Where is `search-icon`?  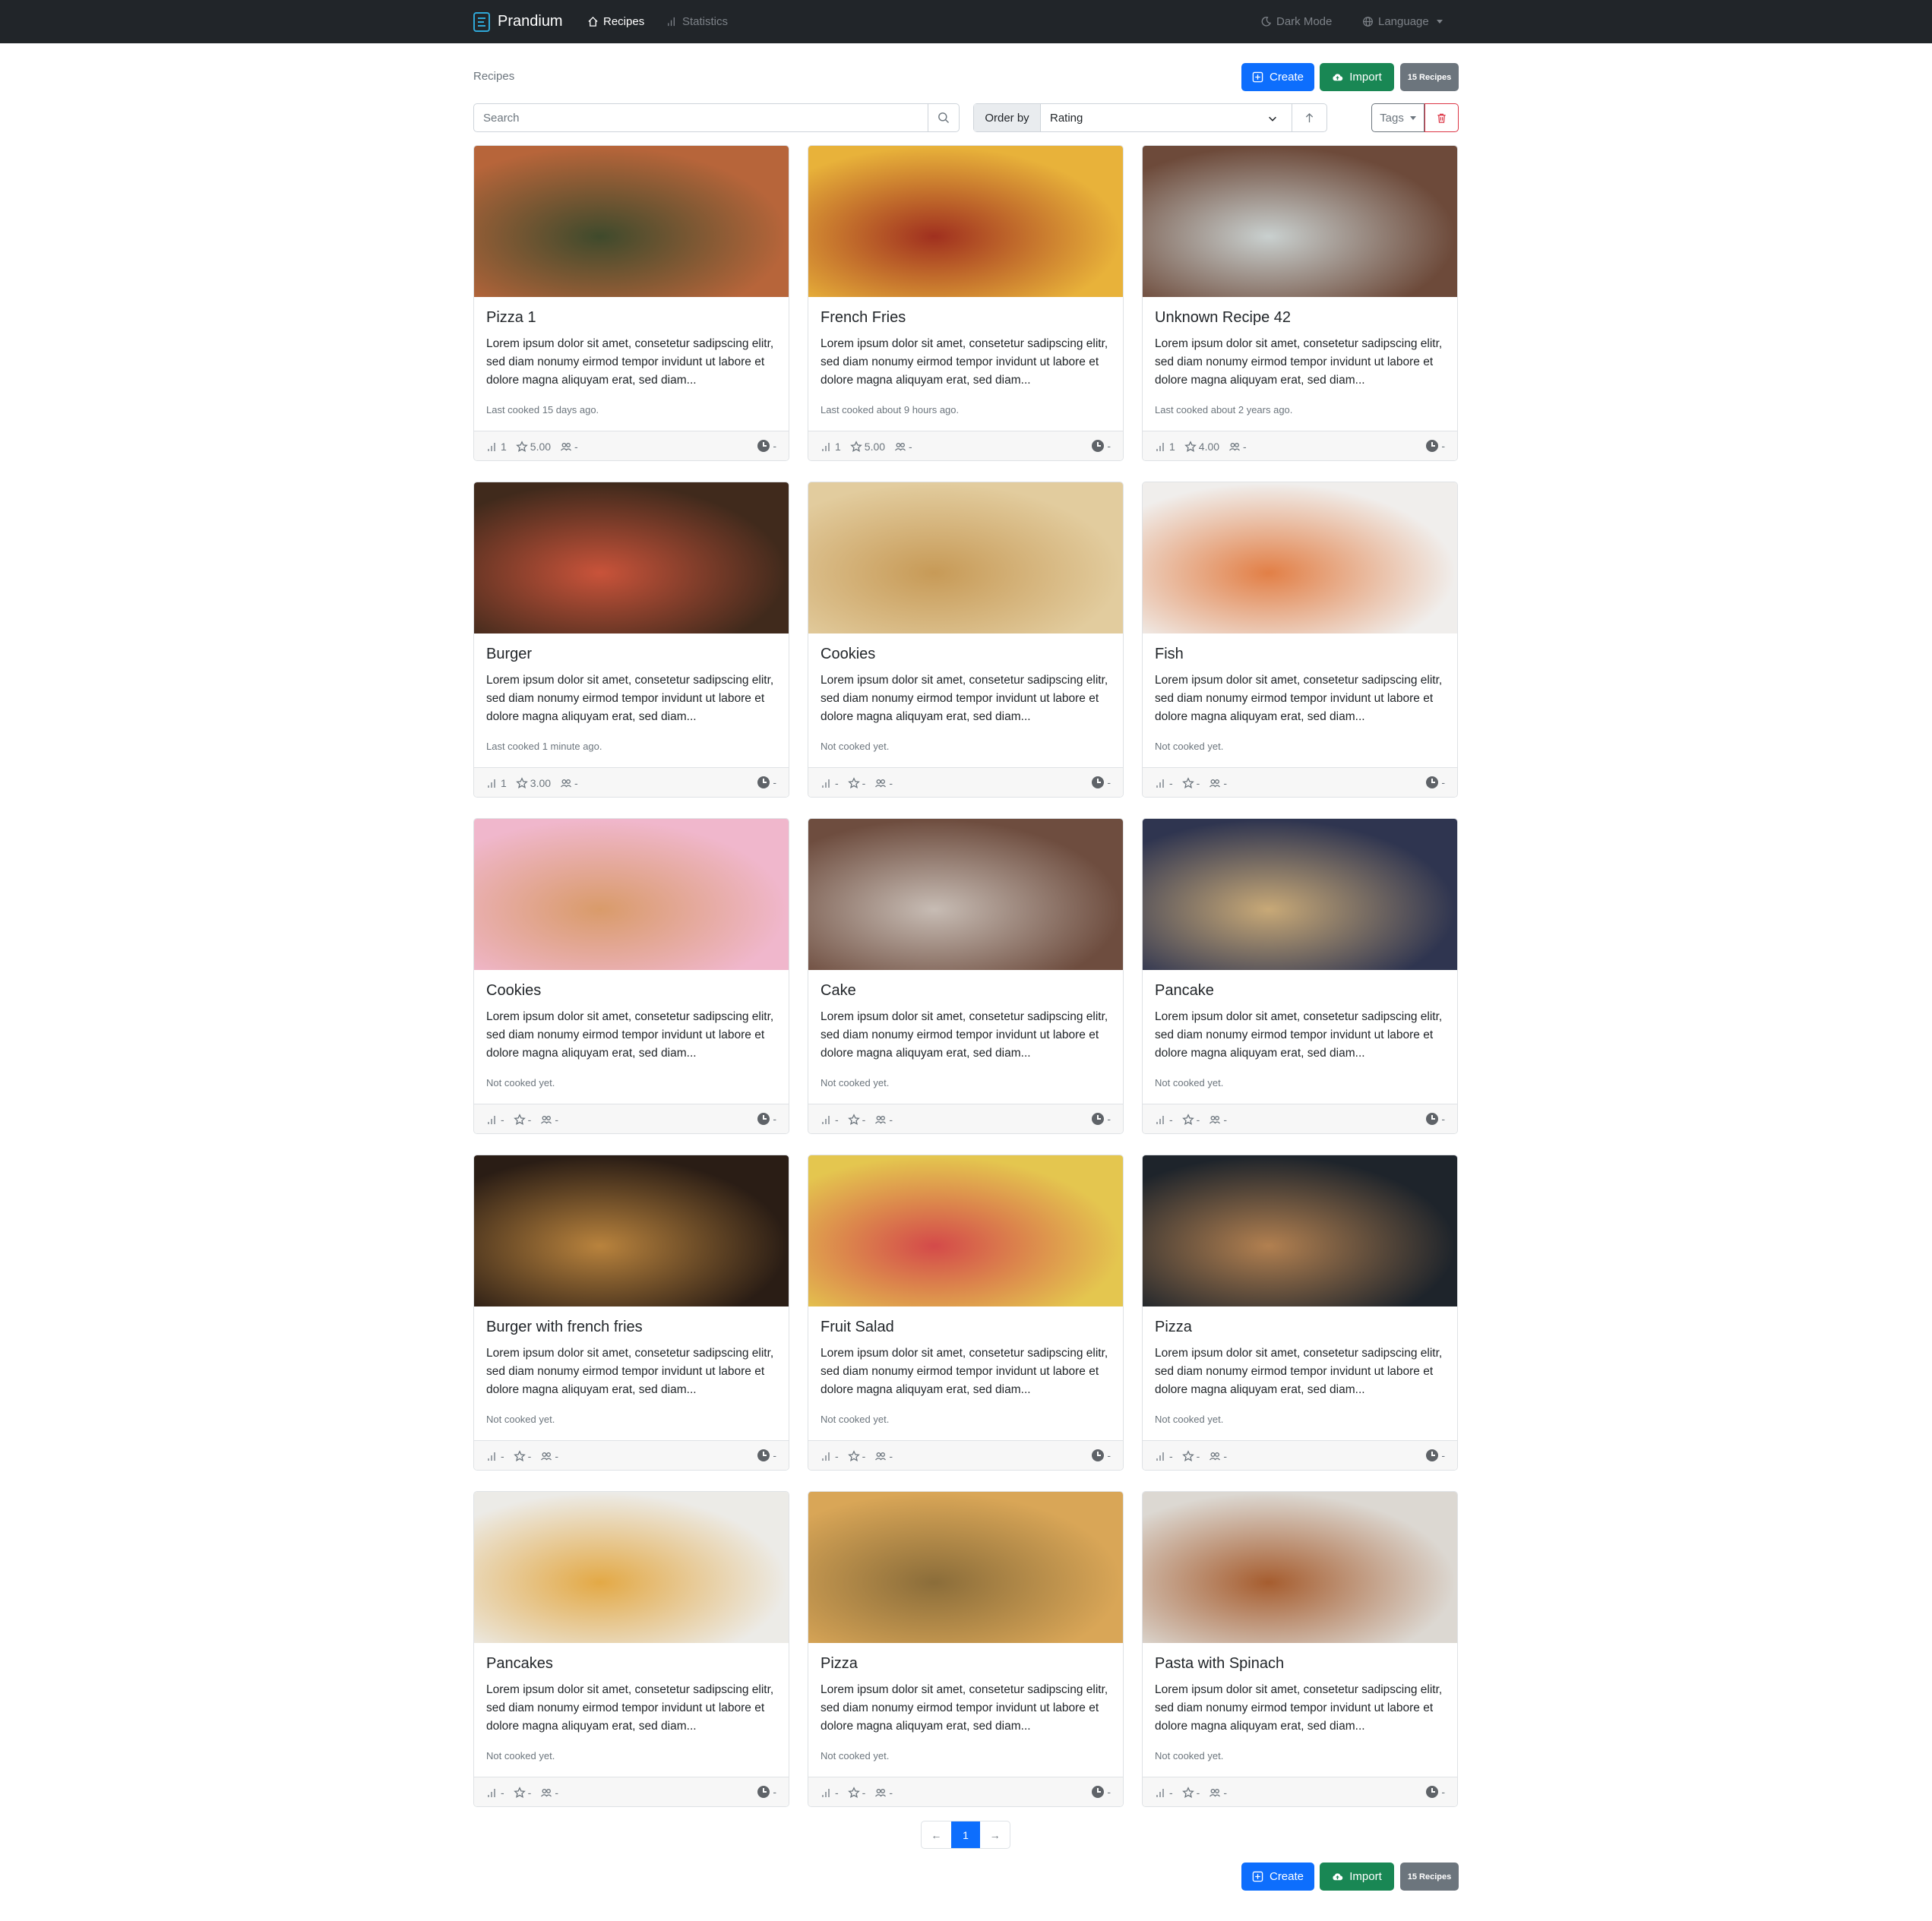 search-icon is located at coordinates (944, 117).